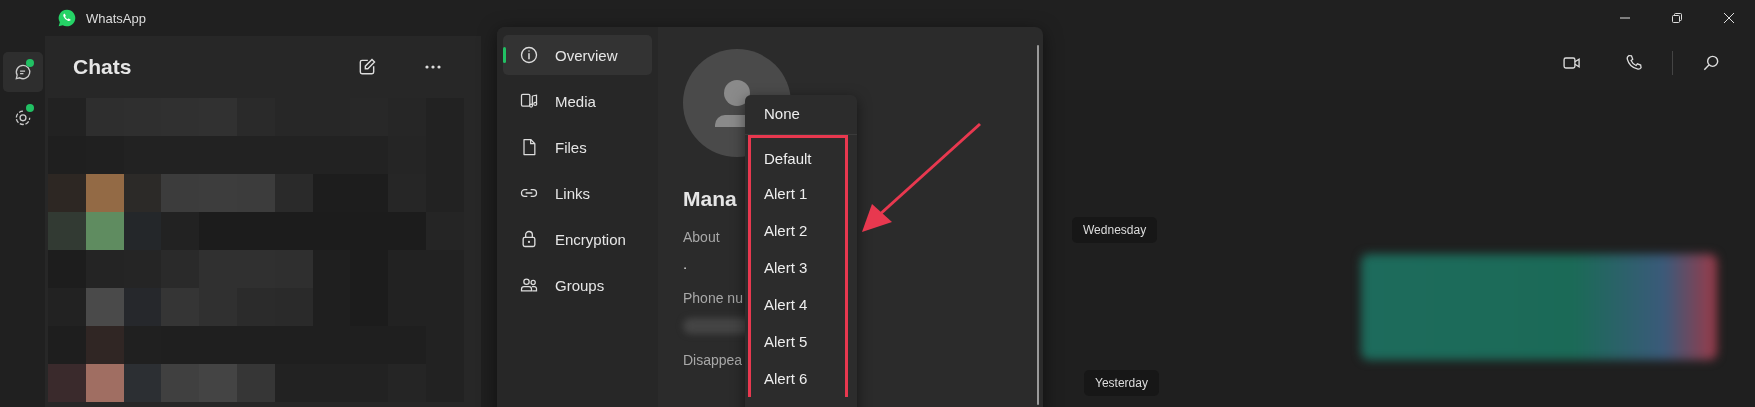  What do you see at coordinates (1038, 225) in the screenshot?
I see `scrollbar` at bounding box center [1038, 225].